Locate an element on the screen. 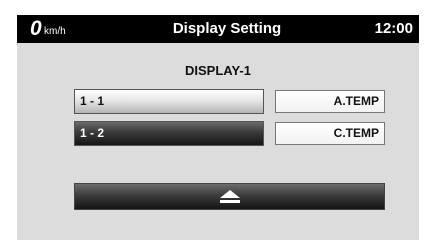  row-1-value-button: A.TEMP is located at coordinates (330, 101).